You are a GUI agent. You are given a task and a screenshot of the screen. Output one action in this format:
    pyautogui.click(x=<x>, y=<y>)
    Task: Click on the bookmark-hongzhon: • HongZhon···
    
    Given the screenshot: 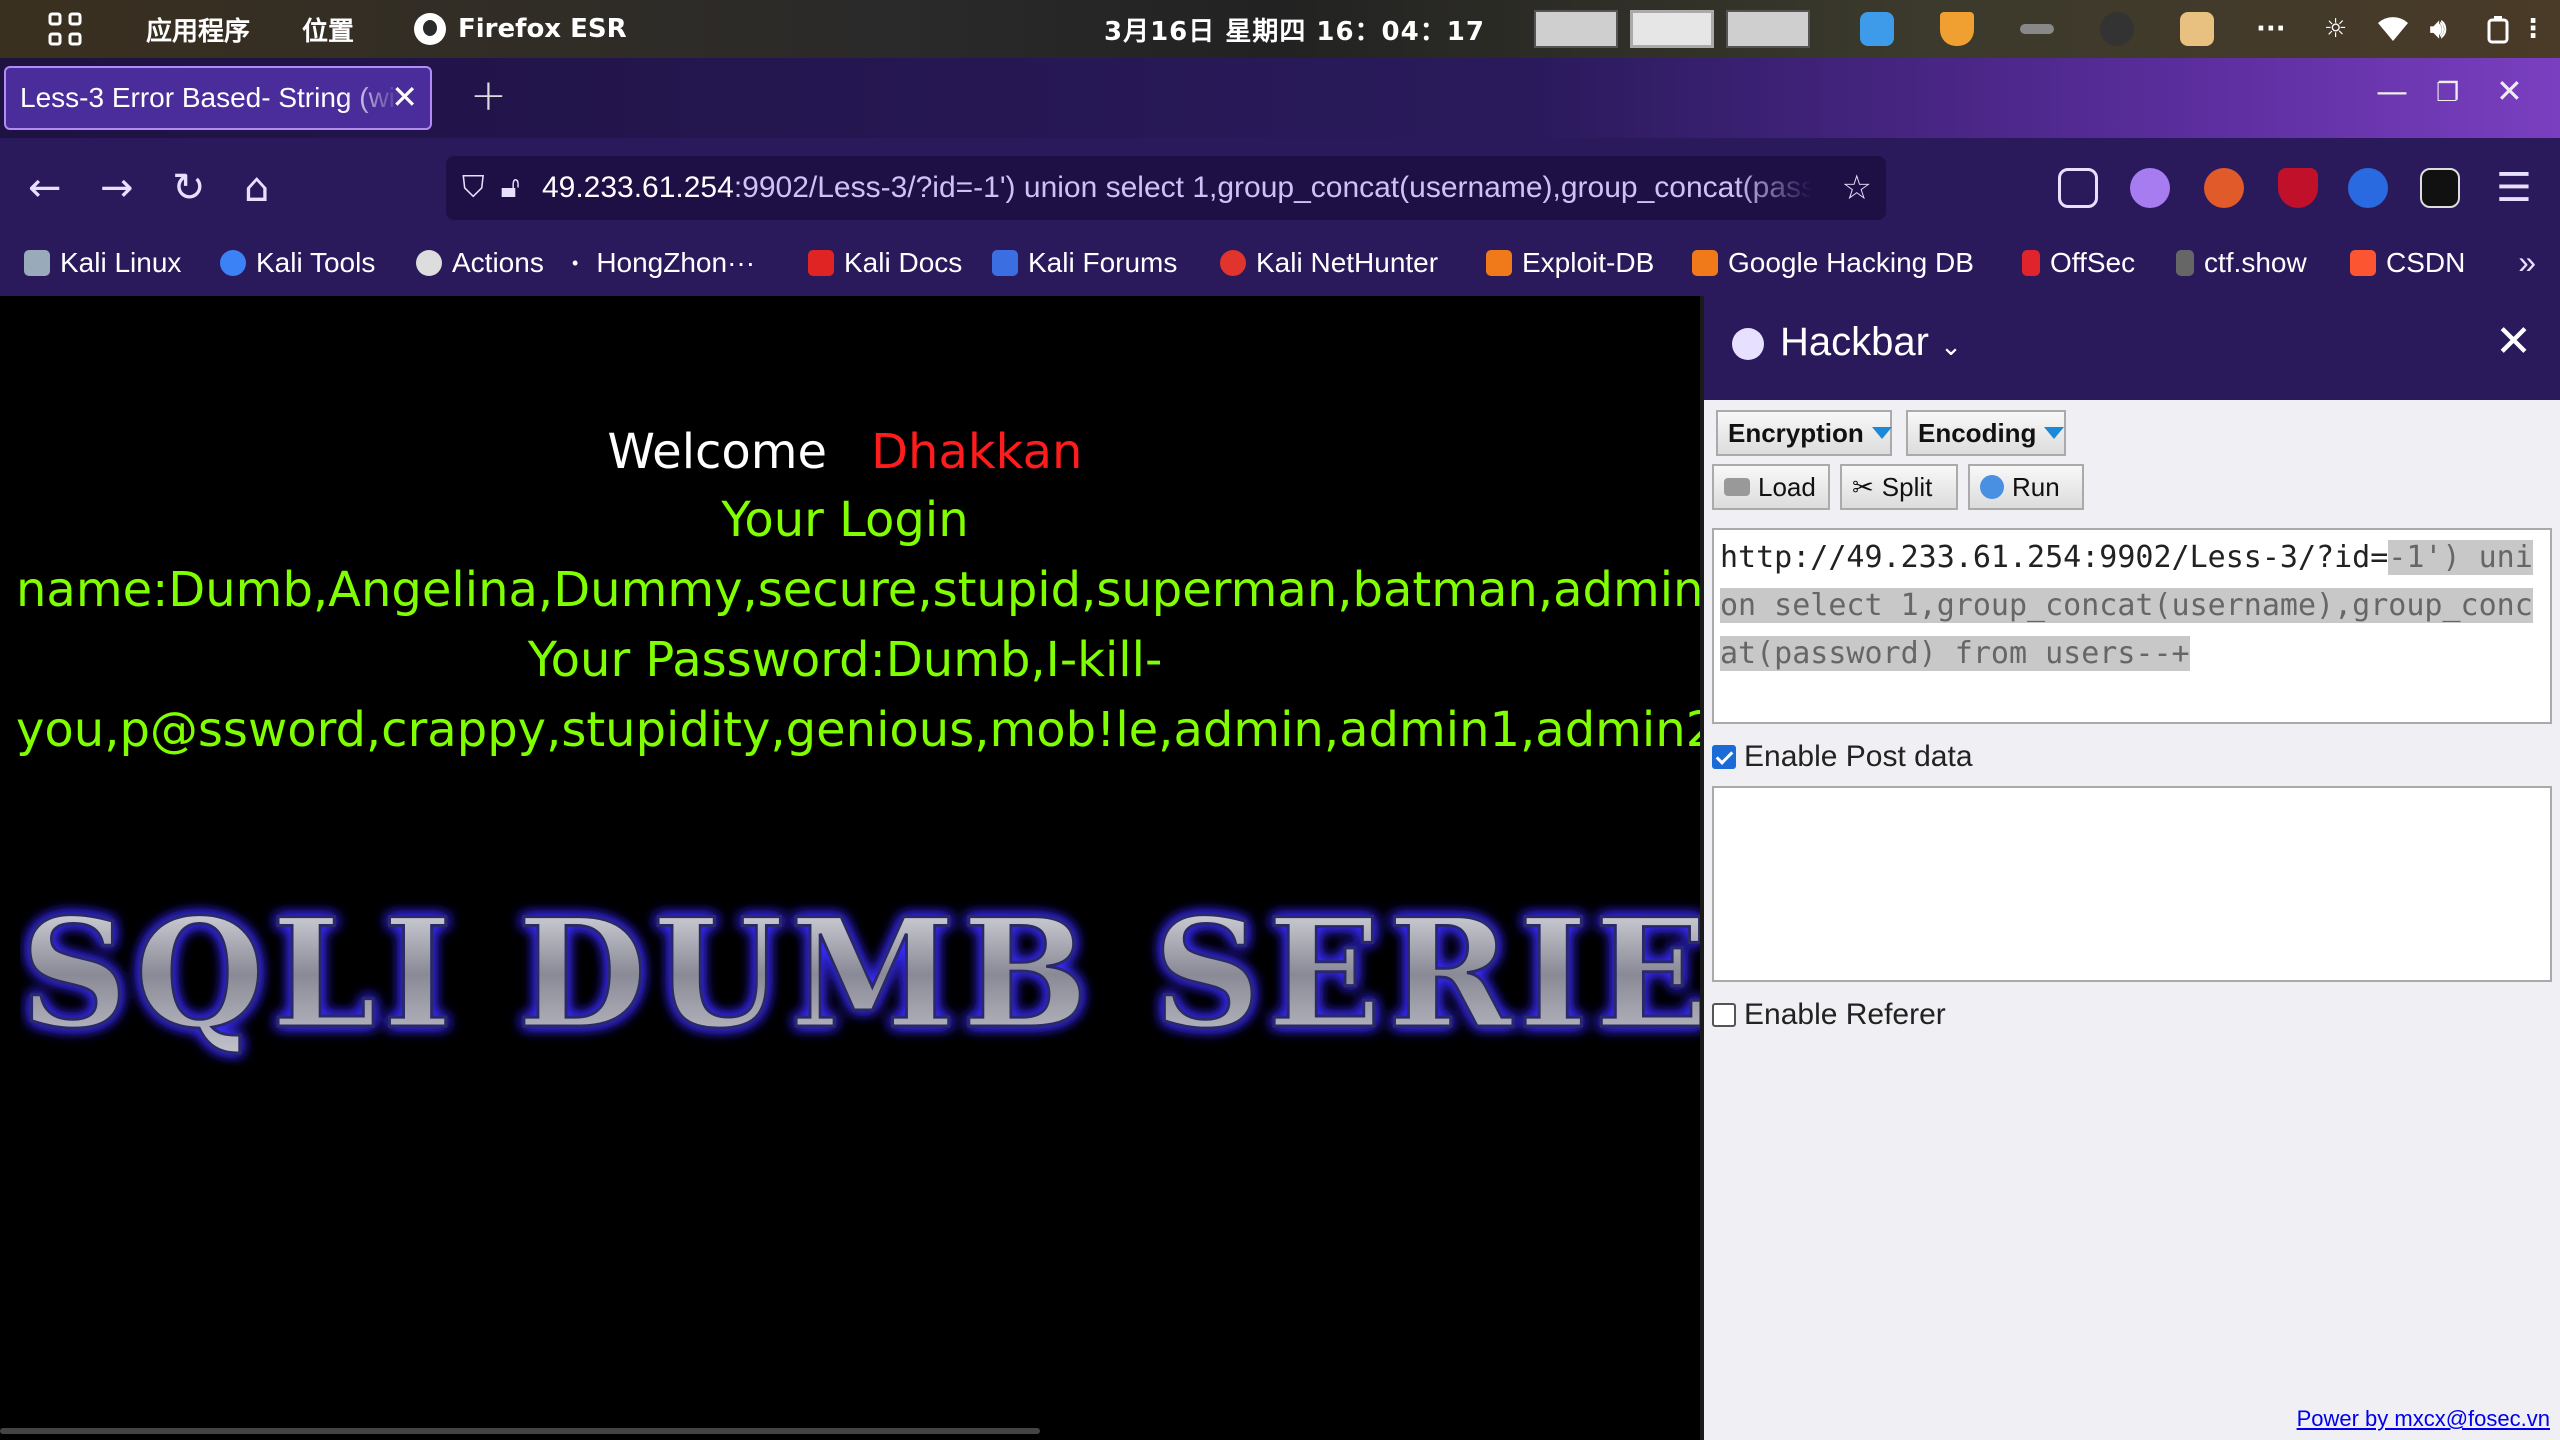 What is the action you would take?
    pyautogui.click(x=663, y=263)
    